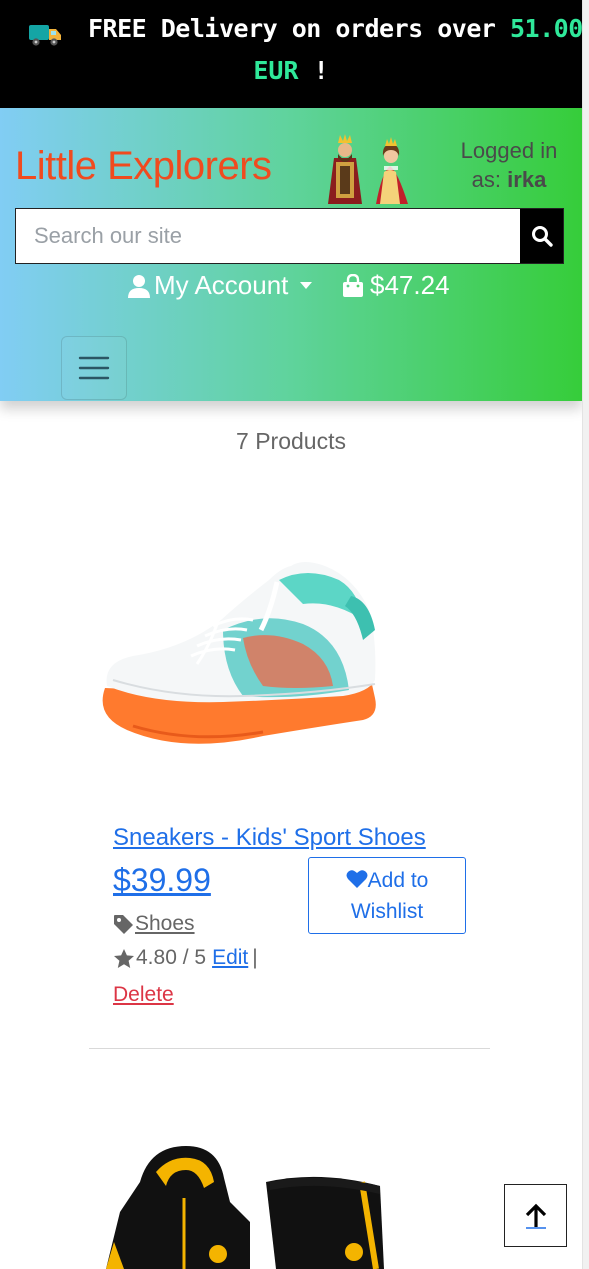  What do you see at coordinates (276, 70) in the screenshot?
I see `promo-currency: EUR` at bounding box center [276, 70].